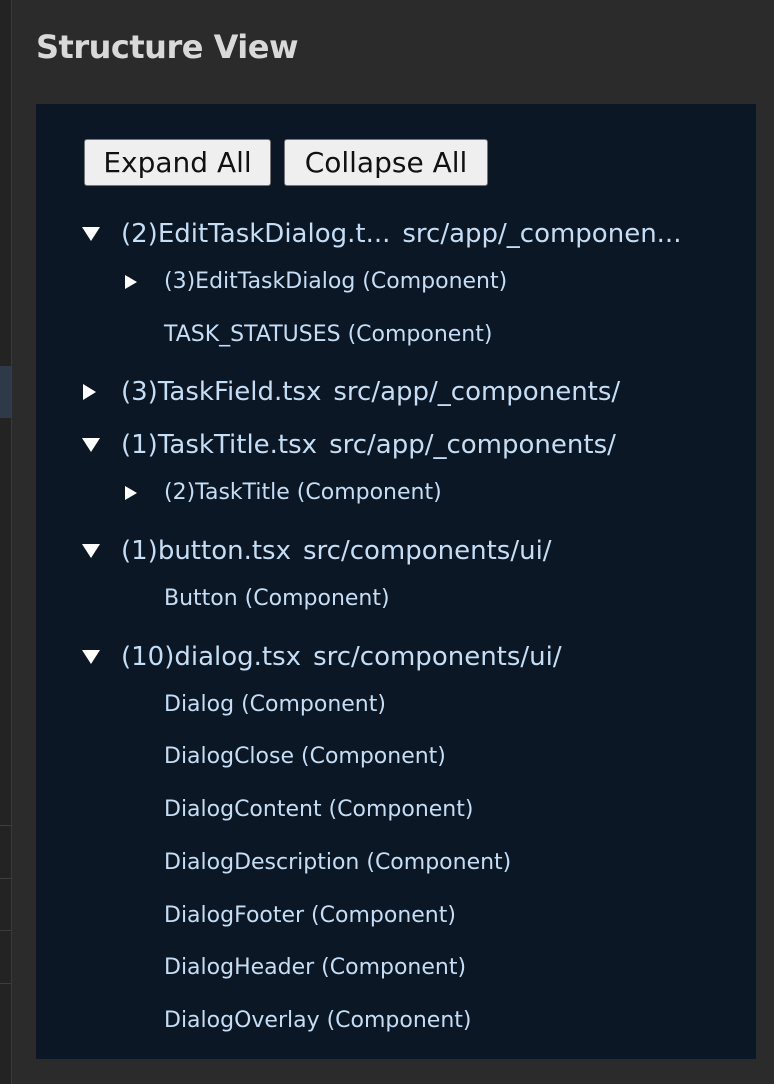 The height and width of the screenshot is (1084, 774). I want to click on tree-file-row-dialog: (10)dialog.tsx src/components/ui/, so click(386, 658).